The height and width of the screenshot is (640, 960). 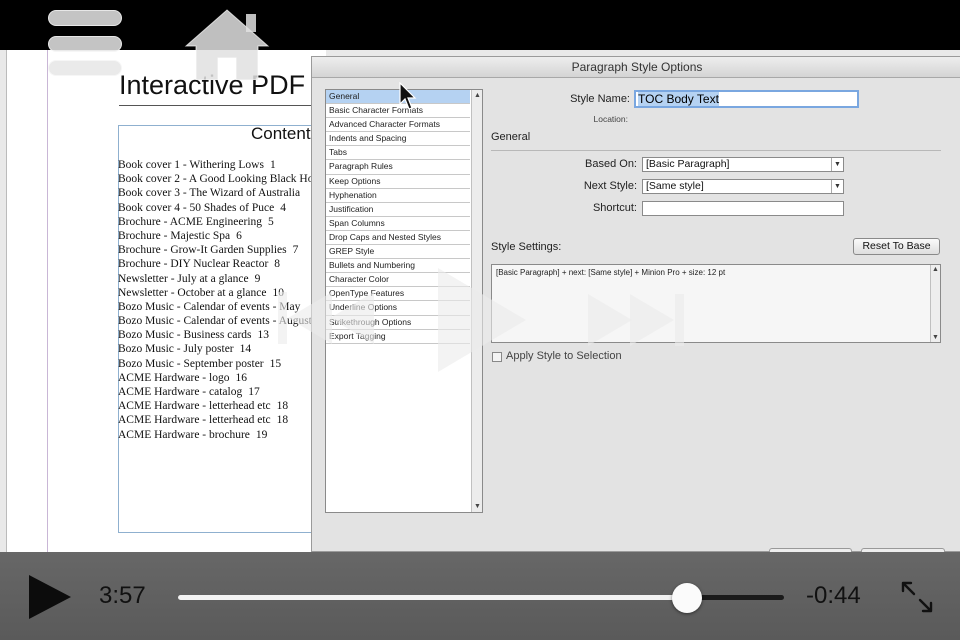 What do you see at coordinates (600, 99) in the screenshot?
I see `style-name-label: Style Name:` at bounding box center [600, 99].